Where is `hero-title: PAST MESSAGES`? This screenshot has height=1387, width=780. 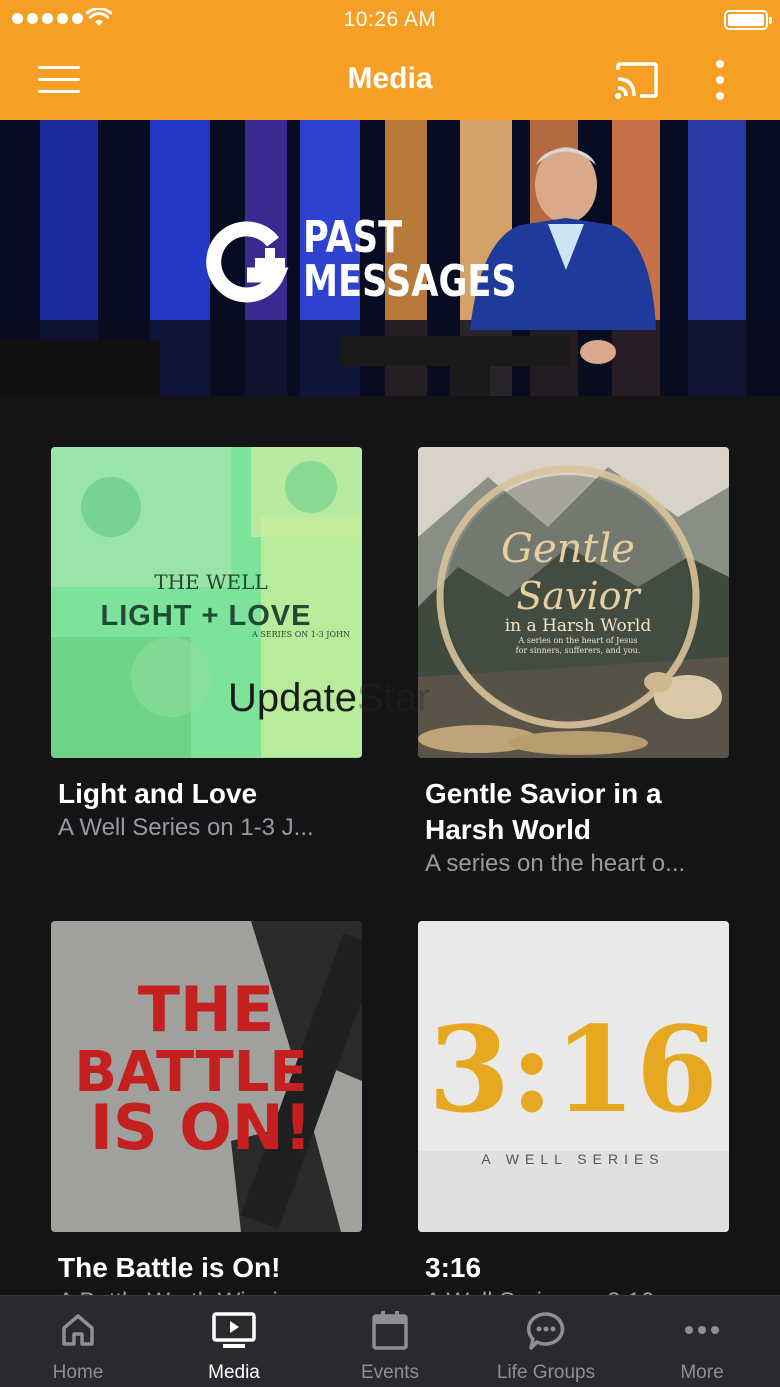
hero-title: PAST MESSAGES is located at coordinates (410, 259).